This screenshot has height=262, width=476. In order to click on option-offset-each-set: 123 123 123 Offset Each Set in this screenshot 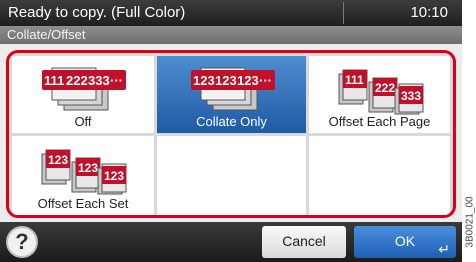, I will do `click(83, 175)`.